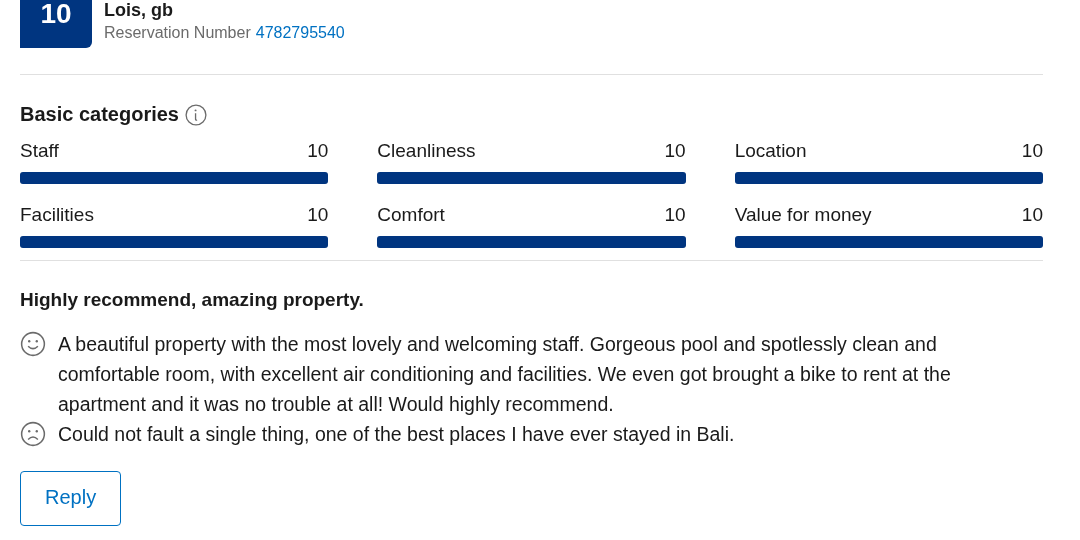 This screenshot has width=1080, height=540. I want to click on score-badge: 10, so click(56, 24).